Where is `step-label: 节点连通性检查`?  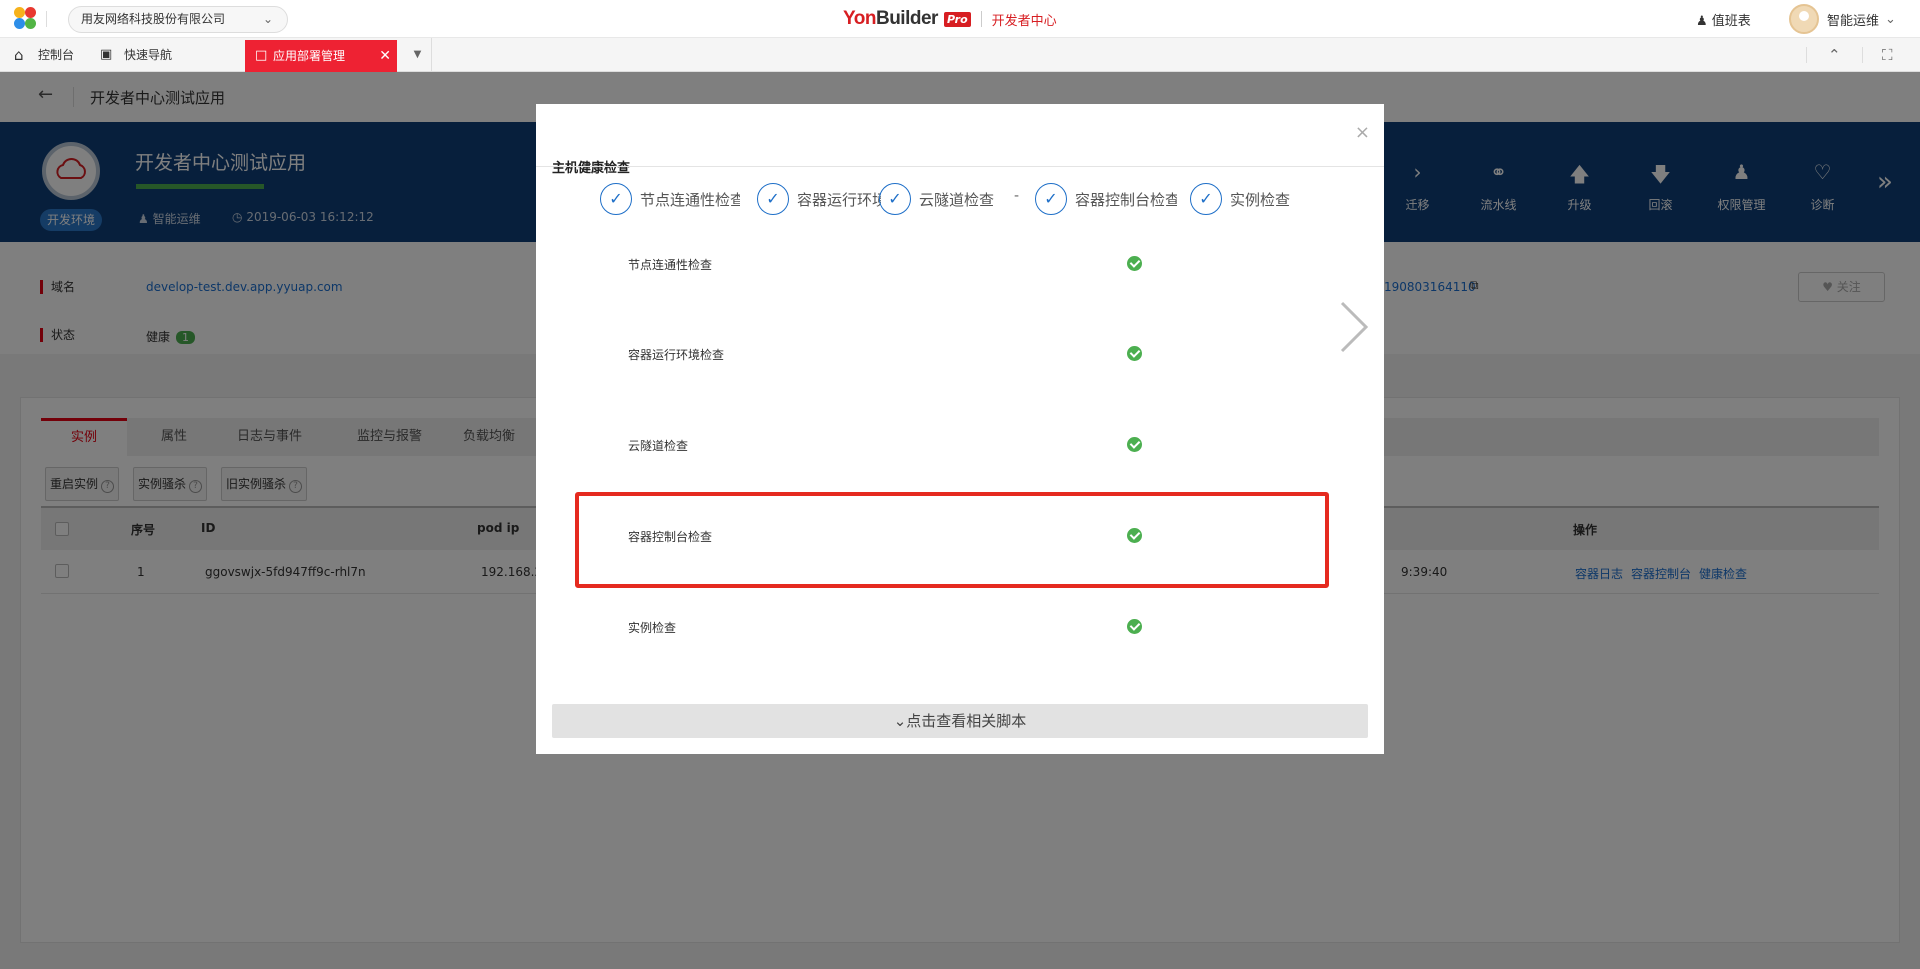
step-label: 节点连通性检查 is located at coordinates (690, 199).